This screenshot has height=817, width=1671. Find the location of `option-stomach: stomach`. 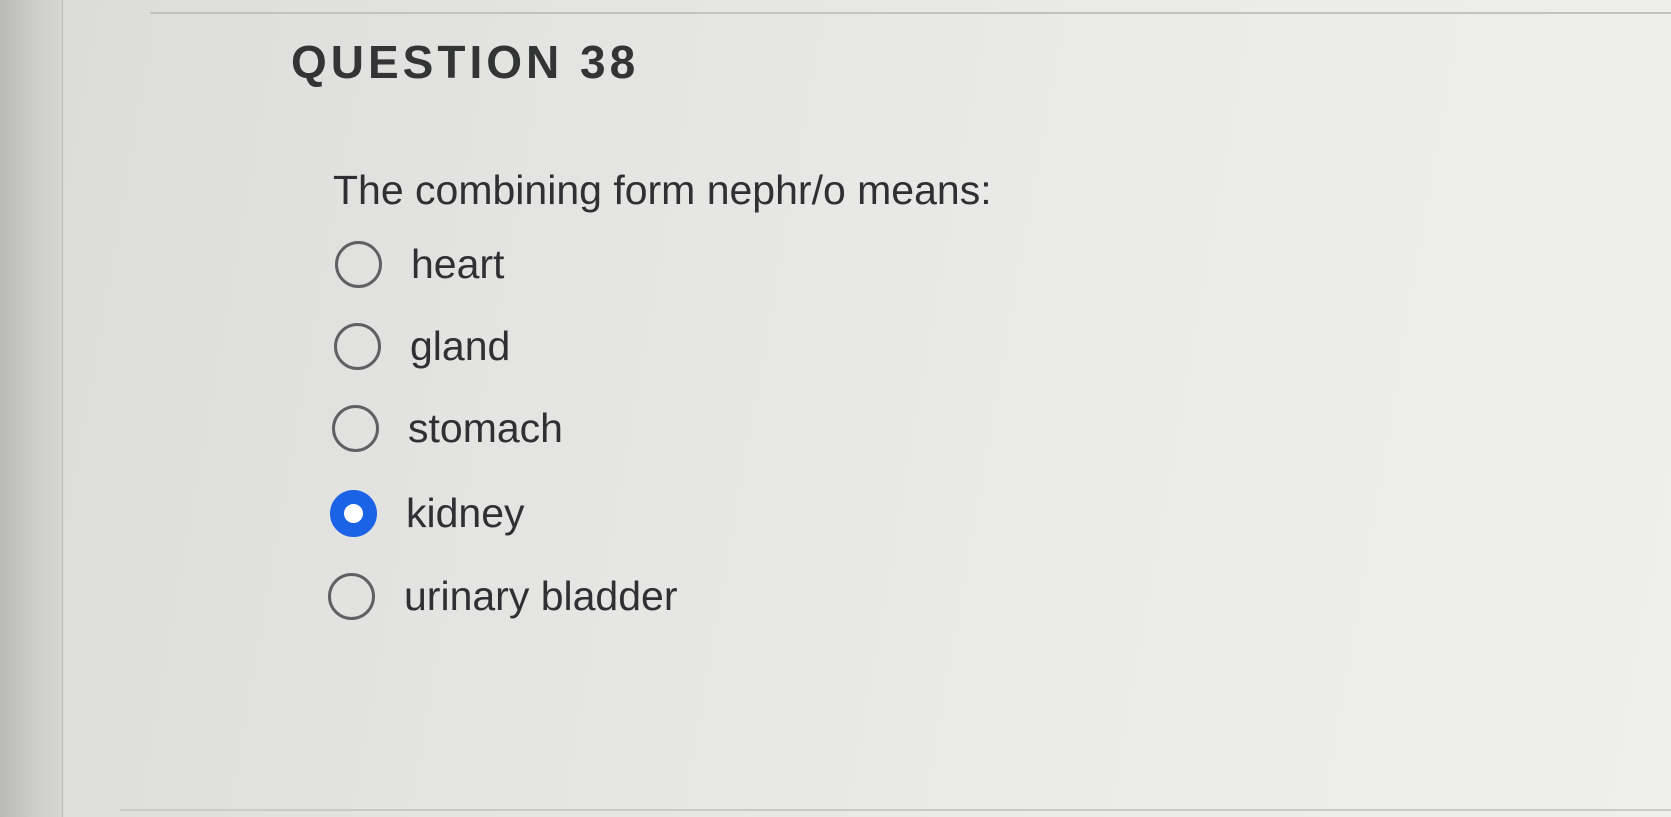

option-stomach: stomach is located at coordinates (610, 428).